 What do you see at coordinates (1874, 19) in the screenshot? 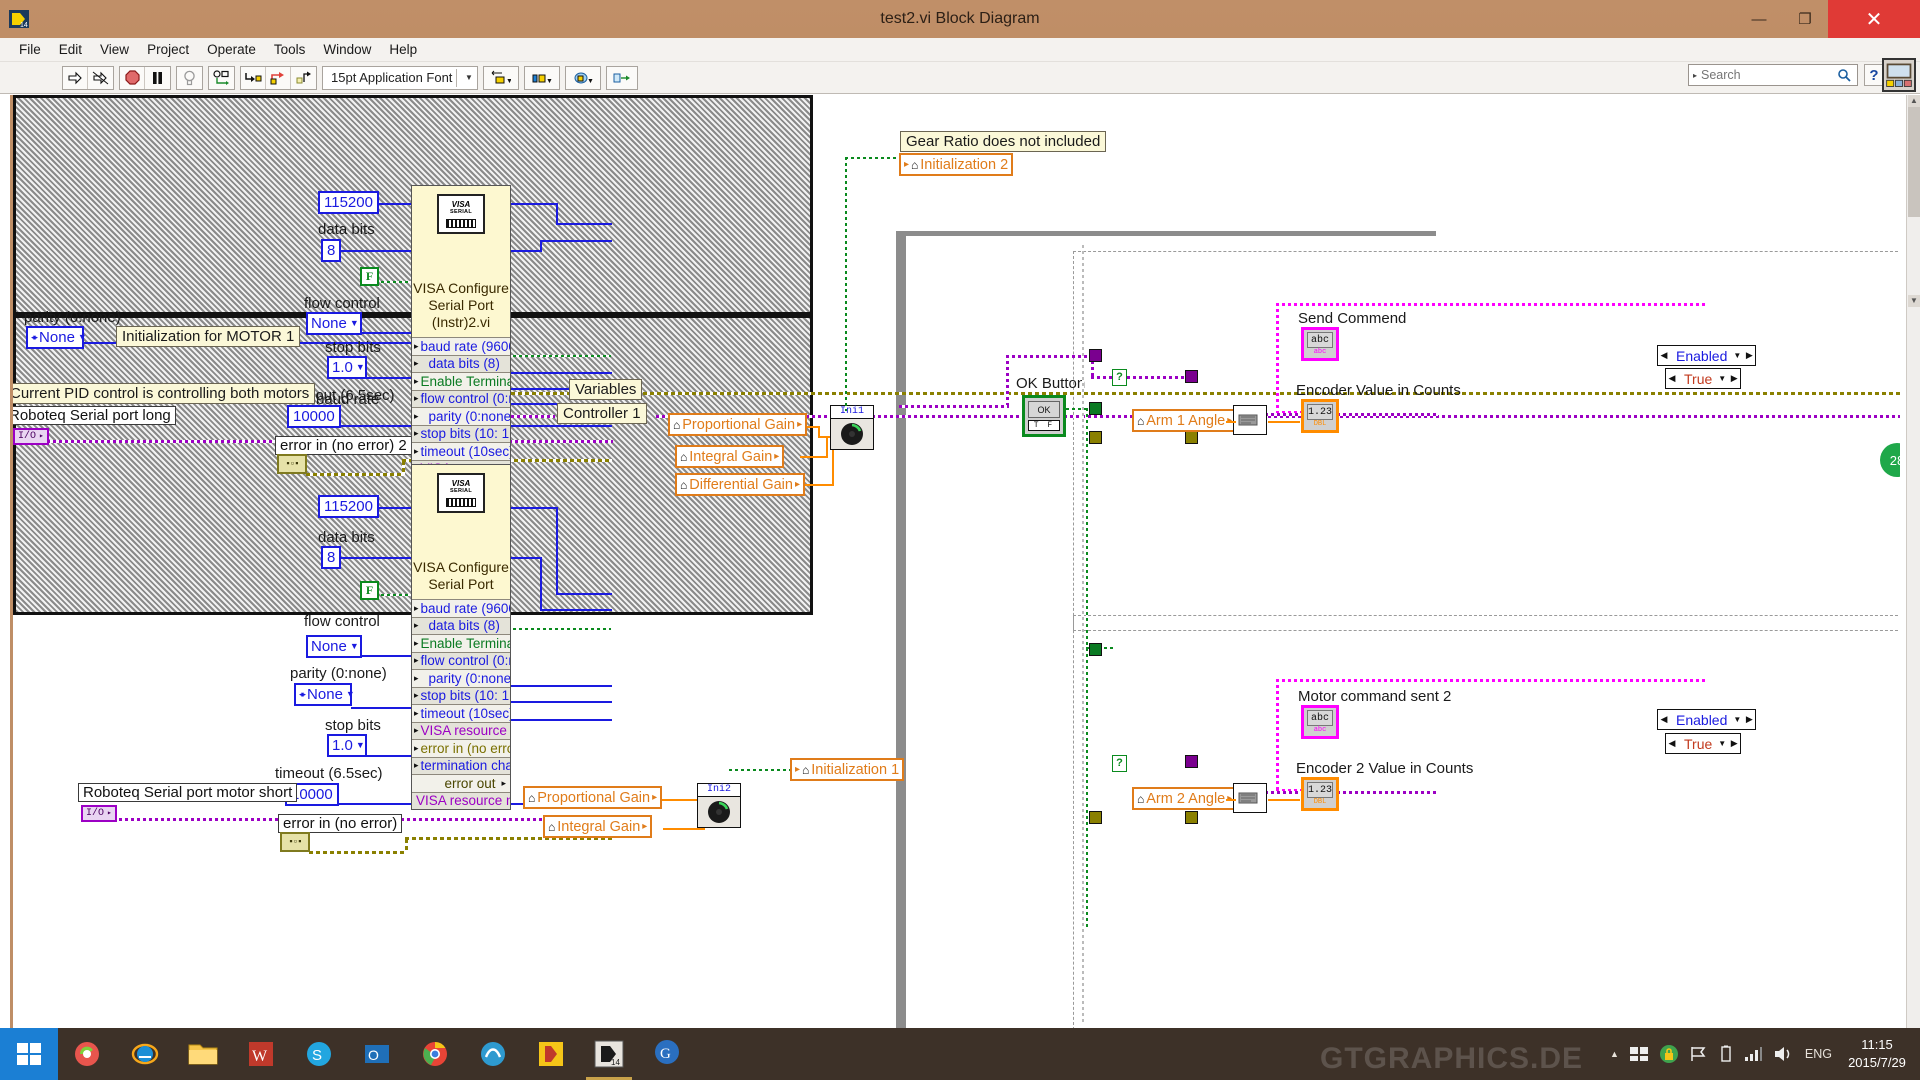
I see `close-button: ✕` at bounding box center [1874, 19].